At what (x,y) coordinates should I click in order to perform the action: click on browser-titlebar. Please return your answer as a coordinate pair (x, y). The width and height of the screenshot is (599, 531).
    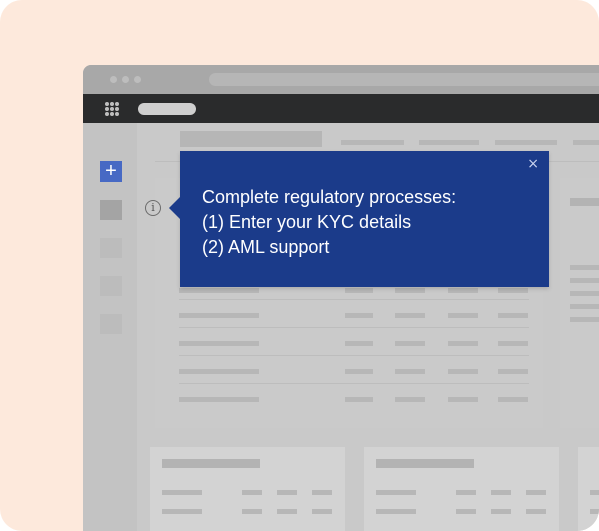
    Looking at the image, I should click on (341, 79).